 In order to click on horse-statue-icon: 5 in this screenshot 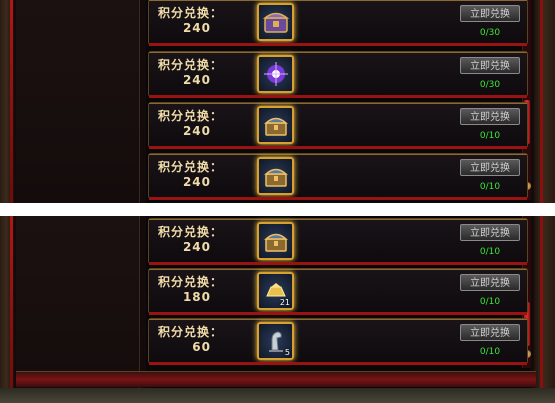, I will do `click(275, 341)`.